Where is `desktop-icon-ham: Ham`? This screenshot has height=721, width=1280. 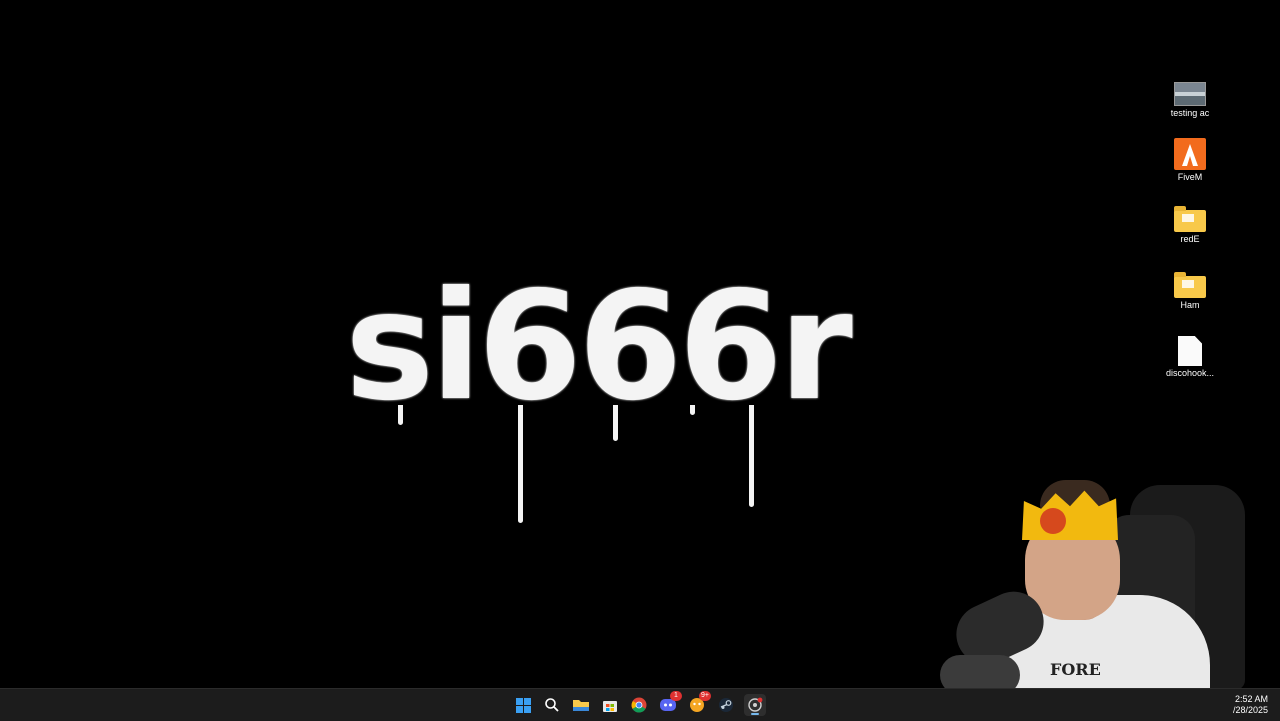 desktop-icon-ham: Ham is located at coordinates (1190, 300).